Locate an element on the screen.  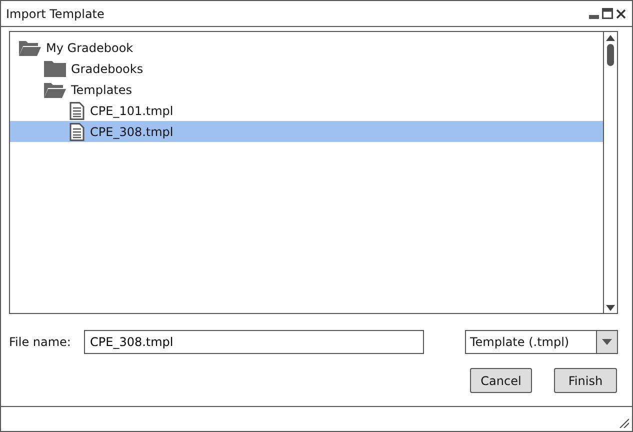
resize-grip-icon is located at coordinates (624, 423).